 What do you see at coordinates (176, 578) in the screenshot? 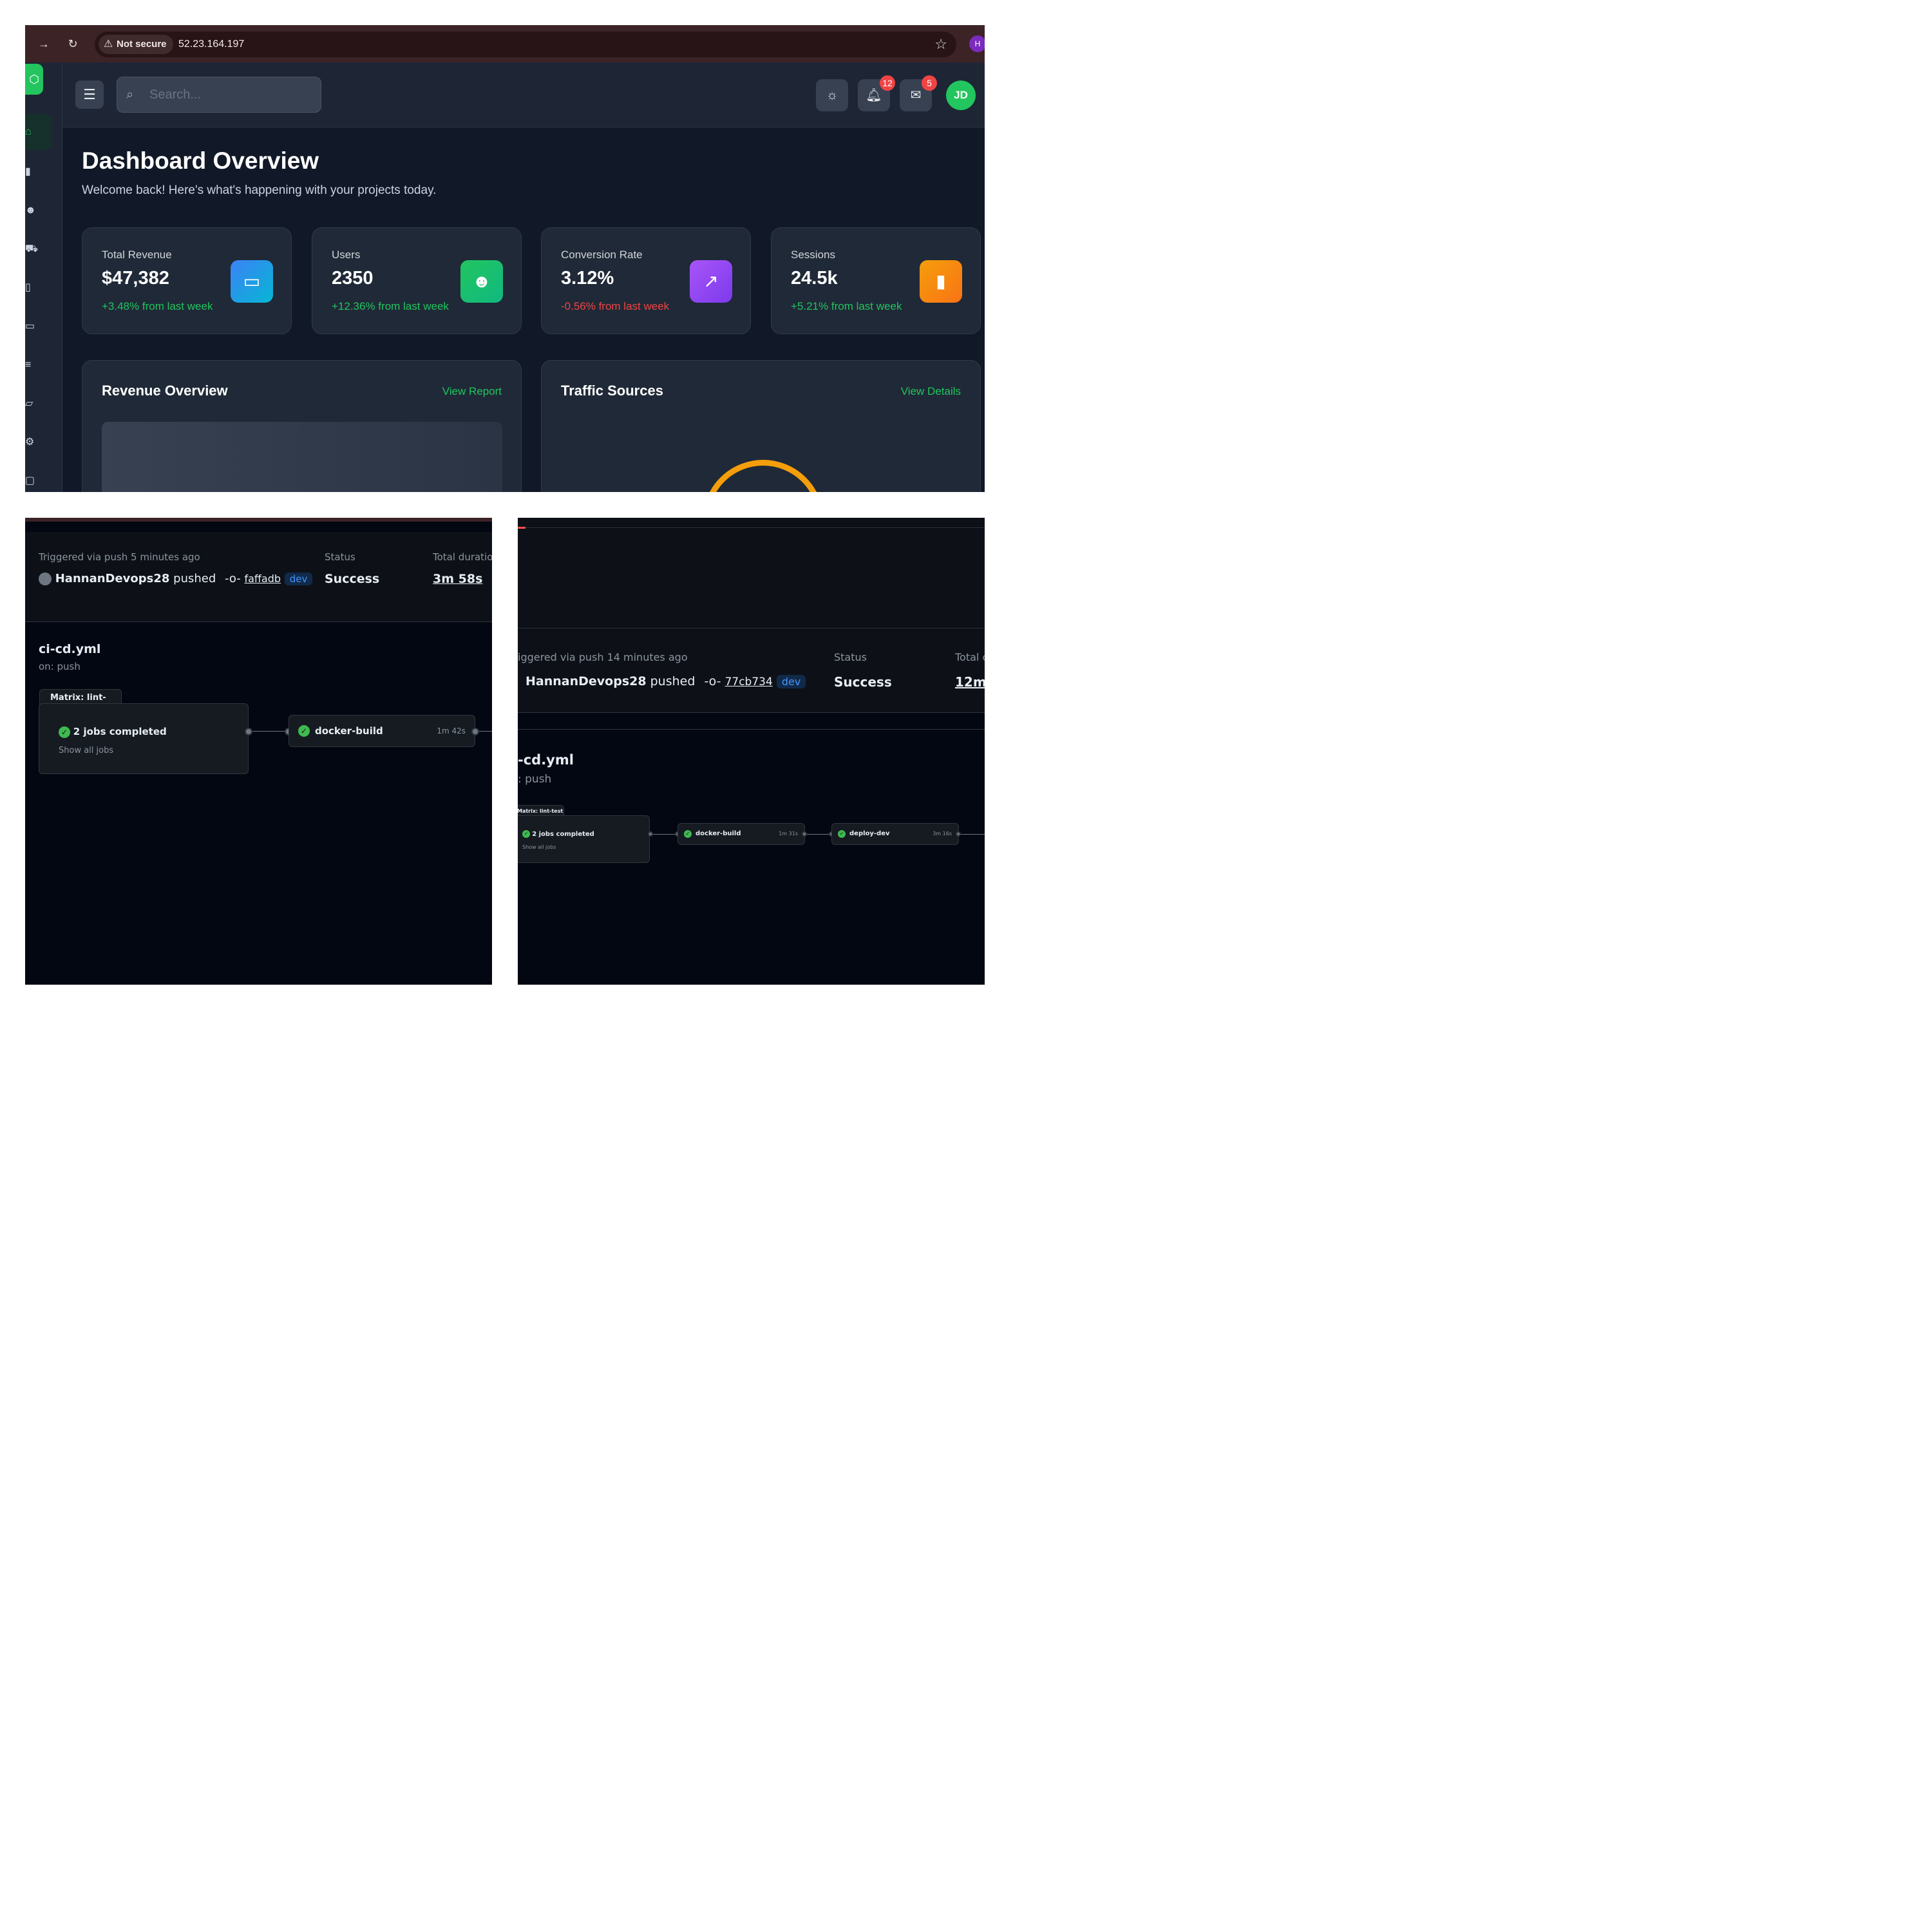
I see `push-line: HannanDevops28 pushed -o- faffadb dev` at bounding box center [176, 578].